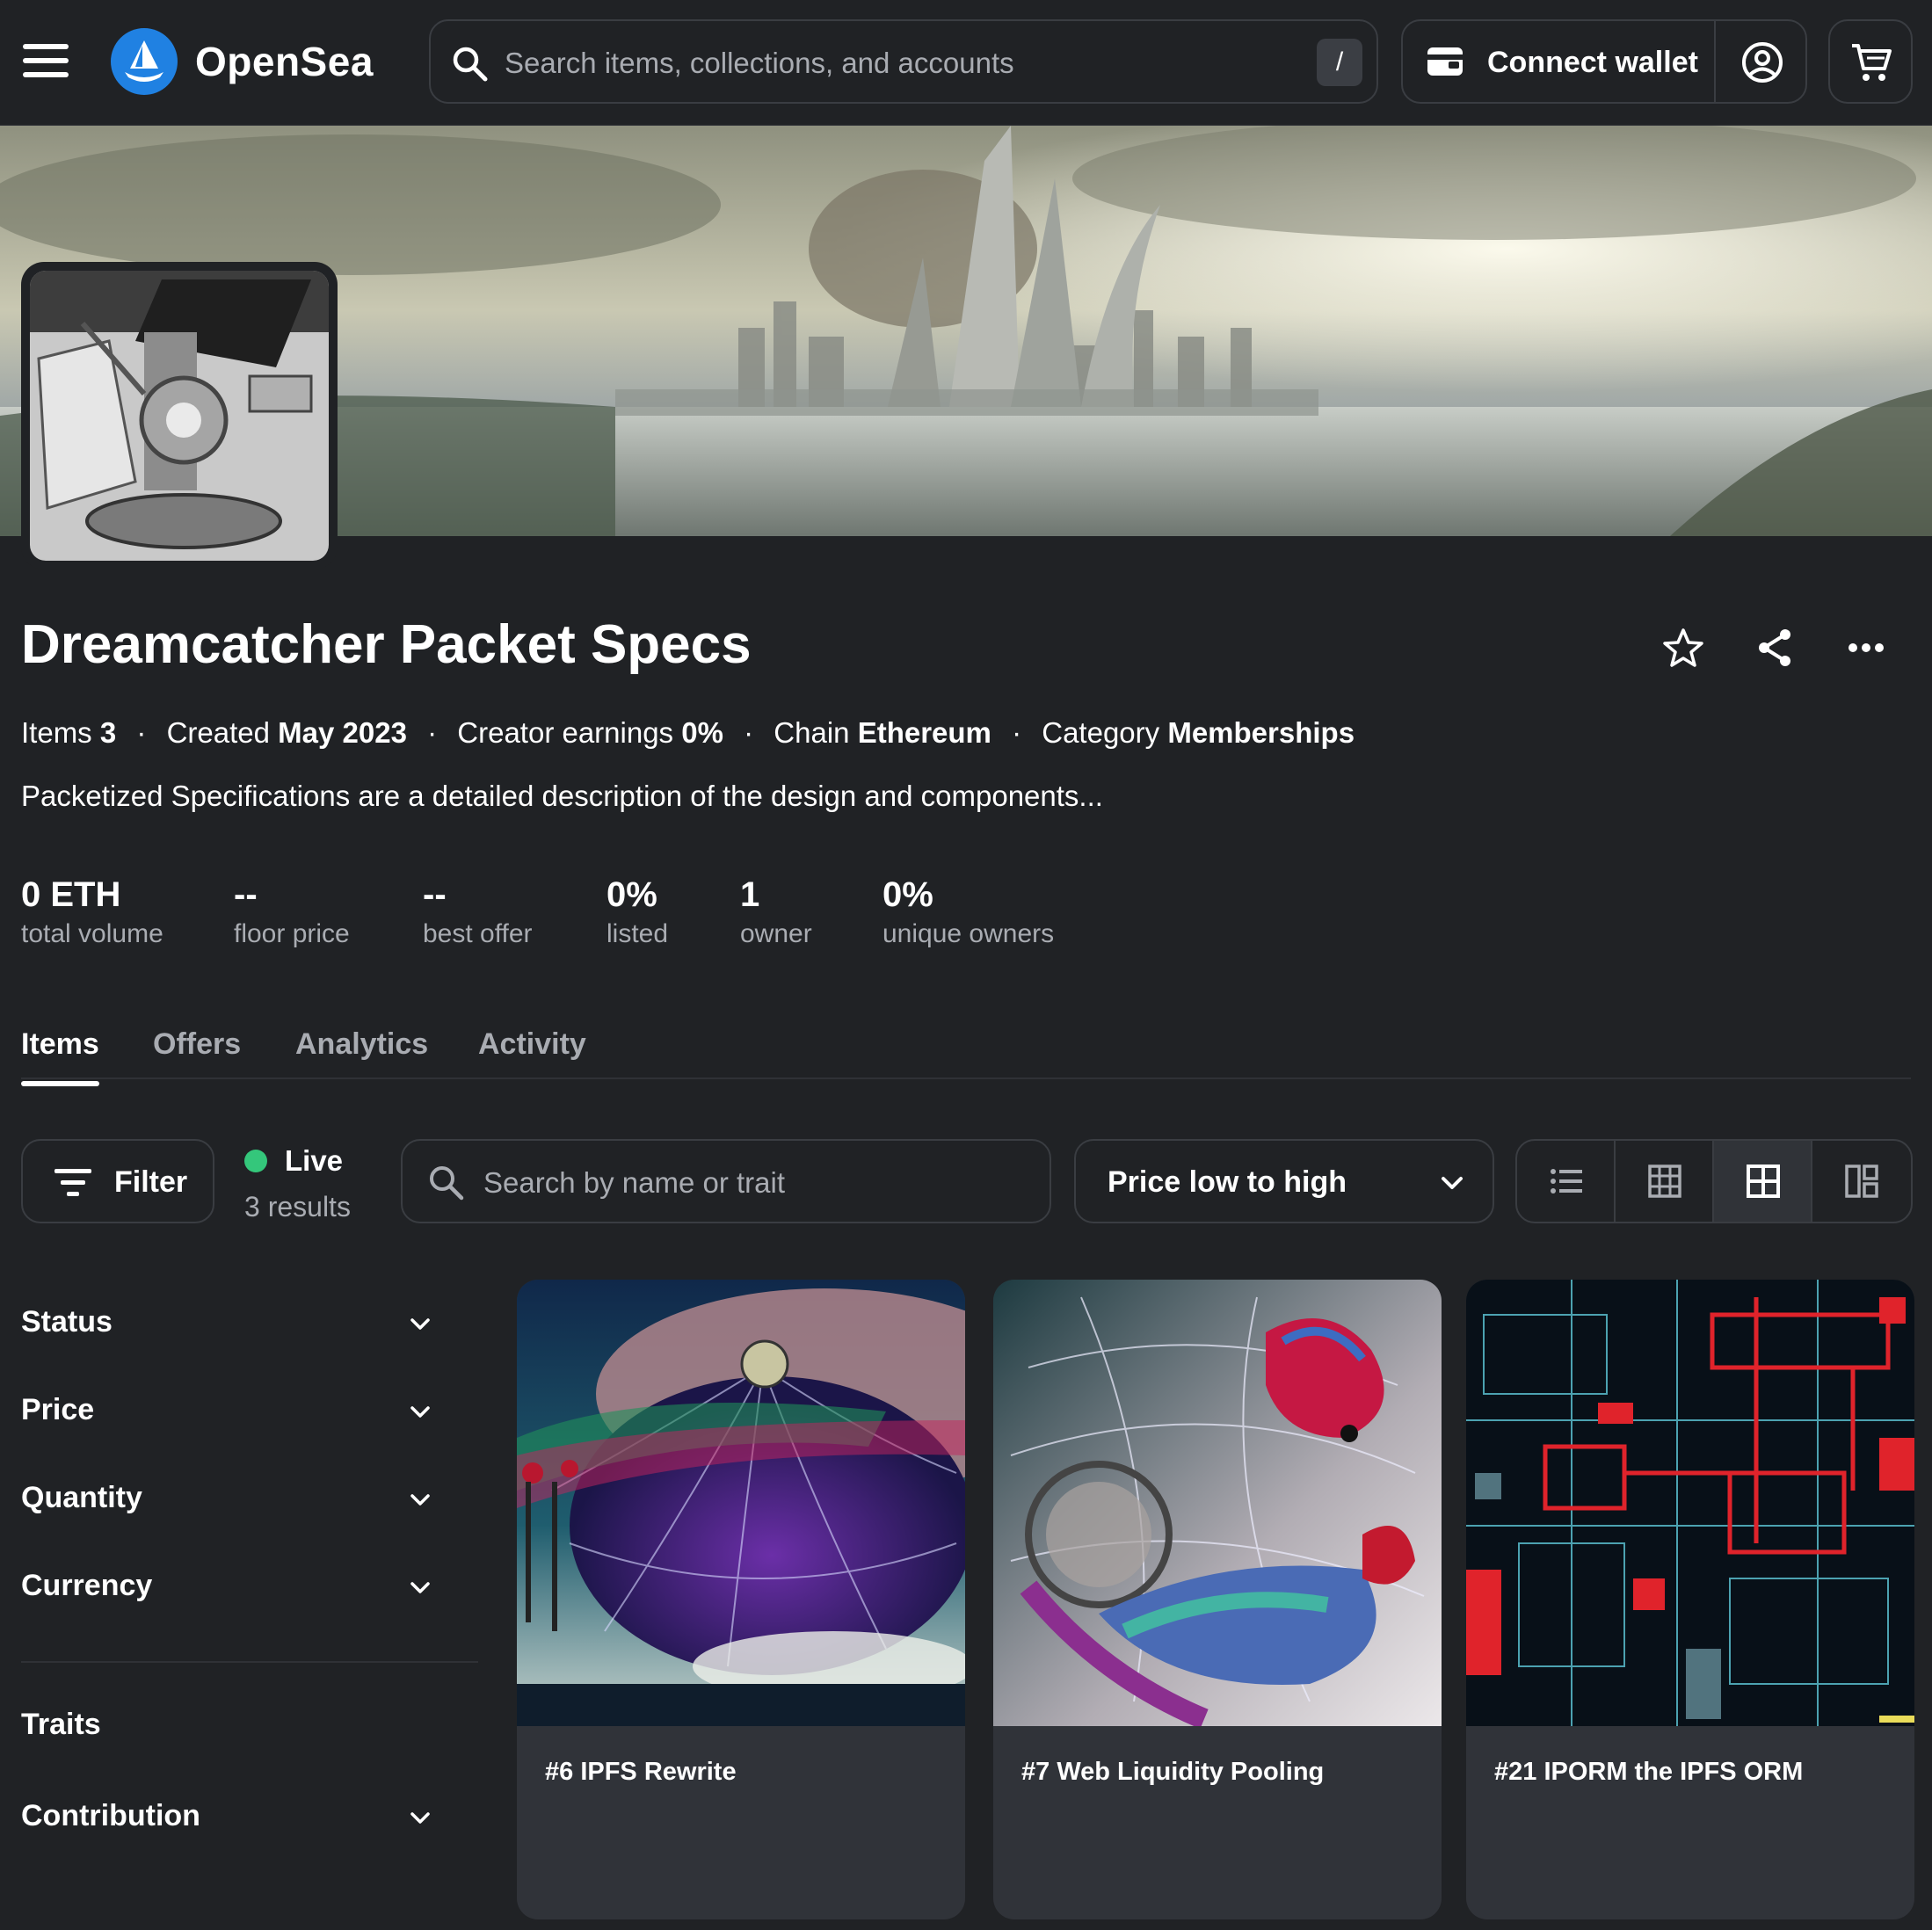 This screenshot has height=1930, width=1932. I want to click on tab-activity: Activity, so click(532, 1044).